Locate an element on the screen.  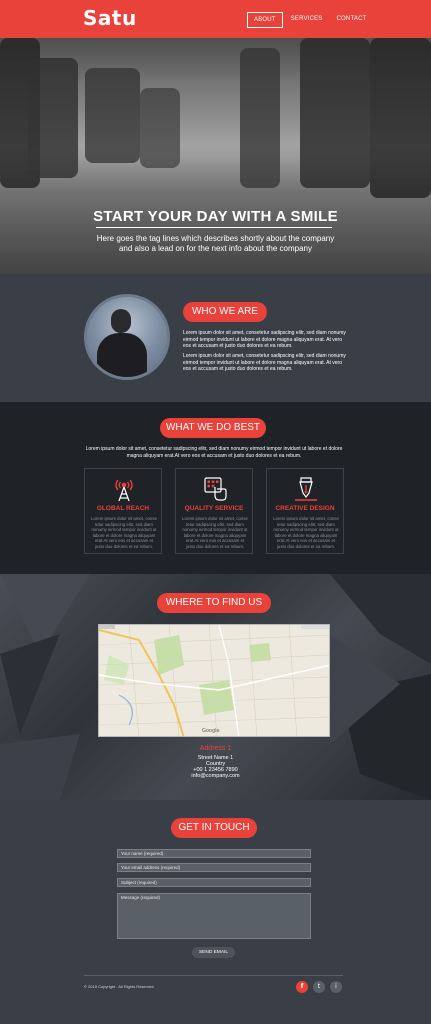
main-nav: ABOUT SERVICES CONTACT is located at coordinates (310, 20).